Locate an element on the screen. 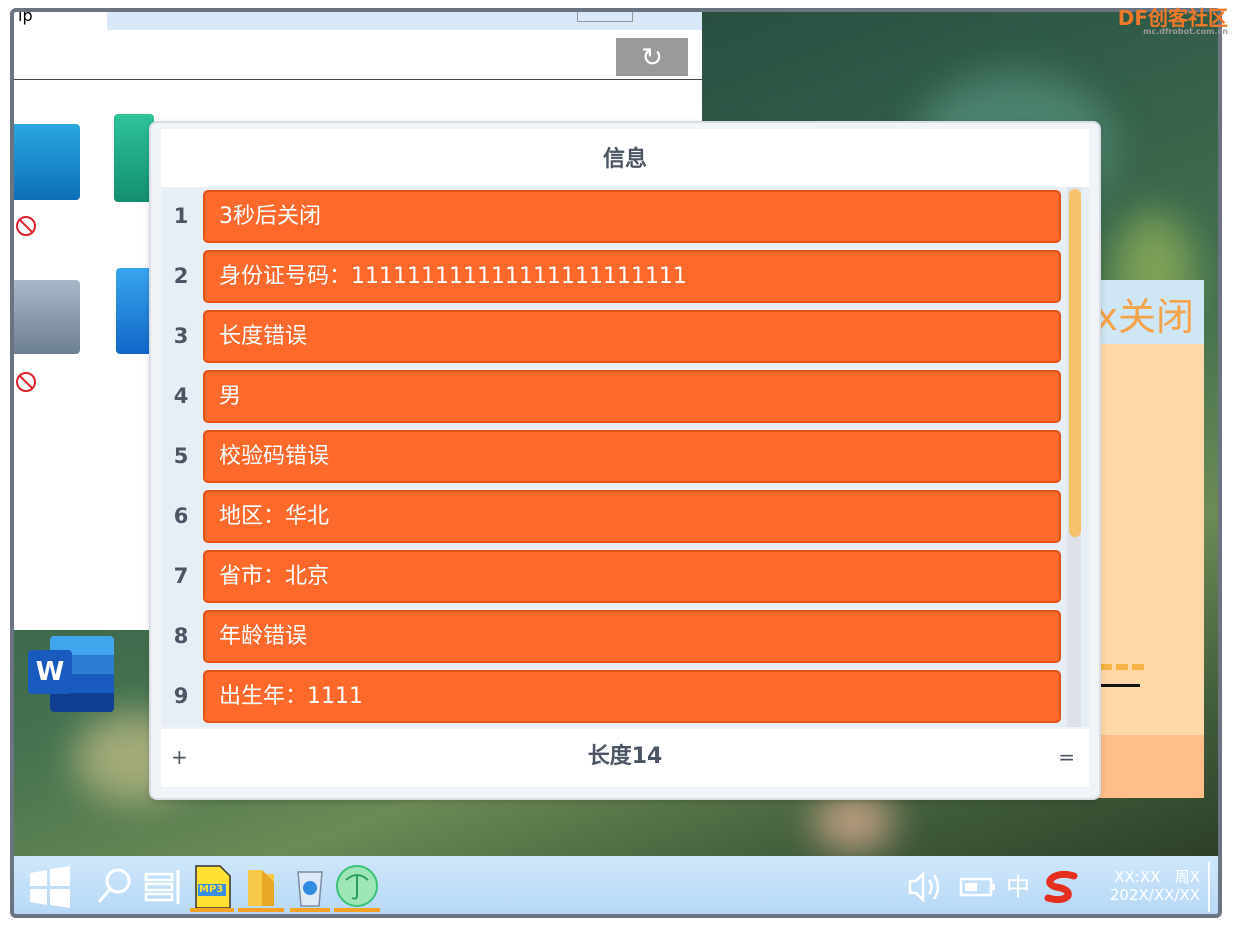 The image size is (1234, 925). volume-icon is located at coordinates (926, 885).